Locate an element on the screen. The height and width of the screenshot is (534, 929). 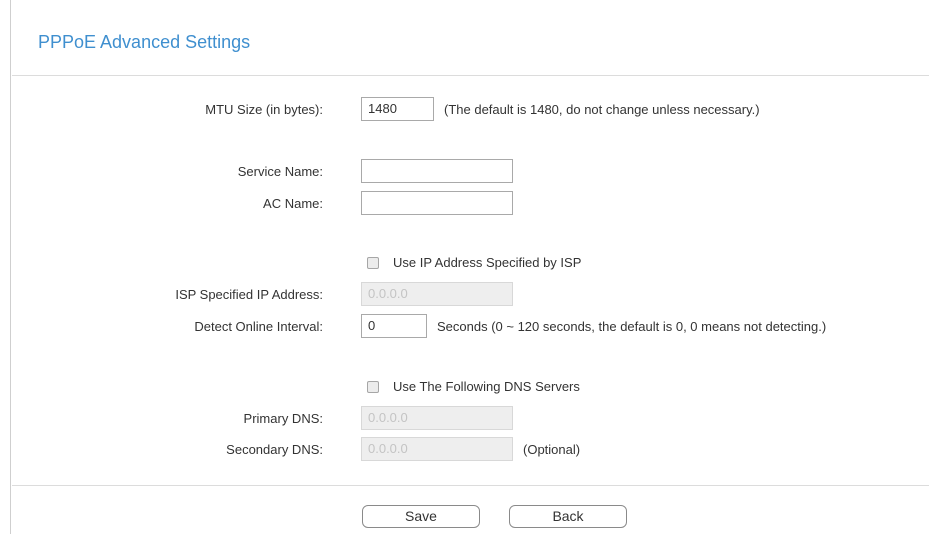
title-divider is located at coordinates (470, 75).